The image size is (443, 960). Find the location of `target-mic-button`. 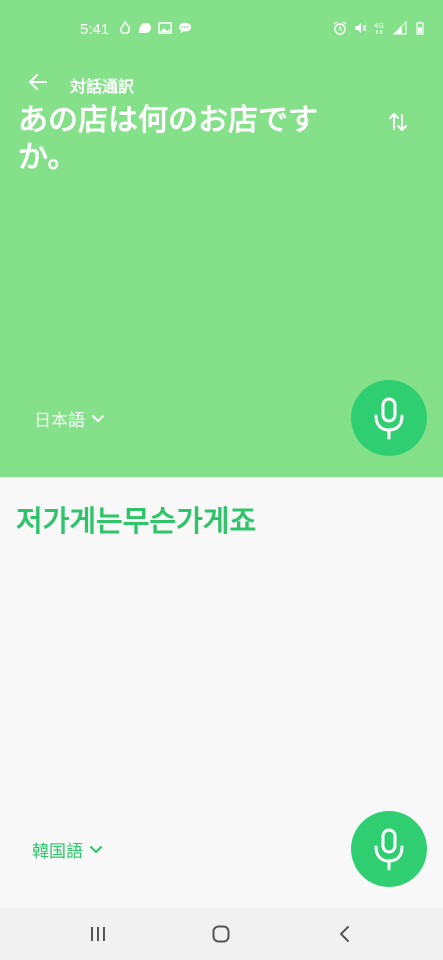

target-mic-button is located at coordinates (389, 849).